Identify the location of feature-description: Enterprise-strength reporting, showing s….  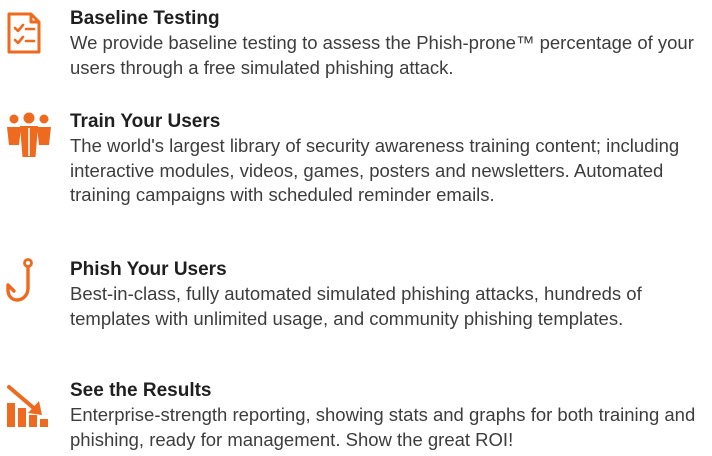
(383, 427).